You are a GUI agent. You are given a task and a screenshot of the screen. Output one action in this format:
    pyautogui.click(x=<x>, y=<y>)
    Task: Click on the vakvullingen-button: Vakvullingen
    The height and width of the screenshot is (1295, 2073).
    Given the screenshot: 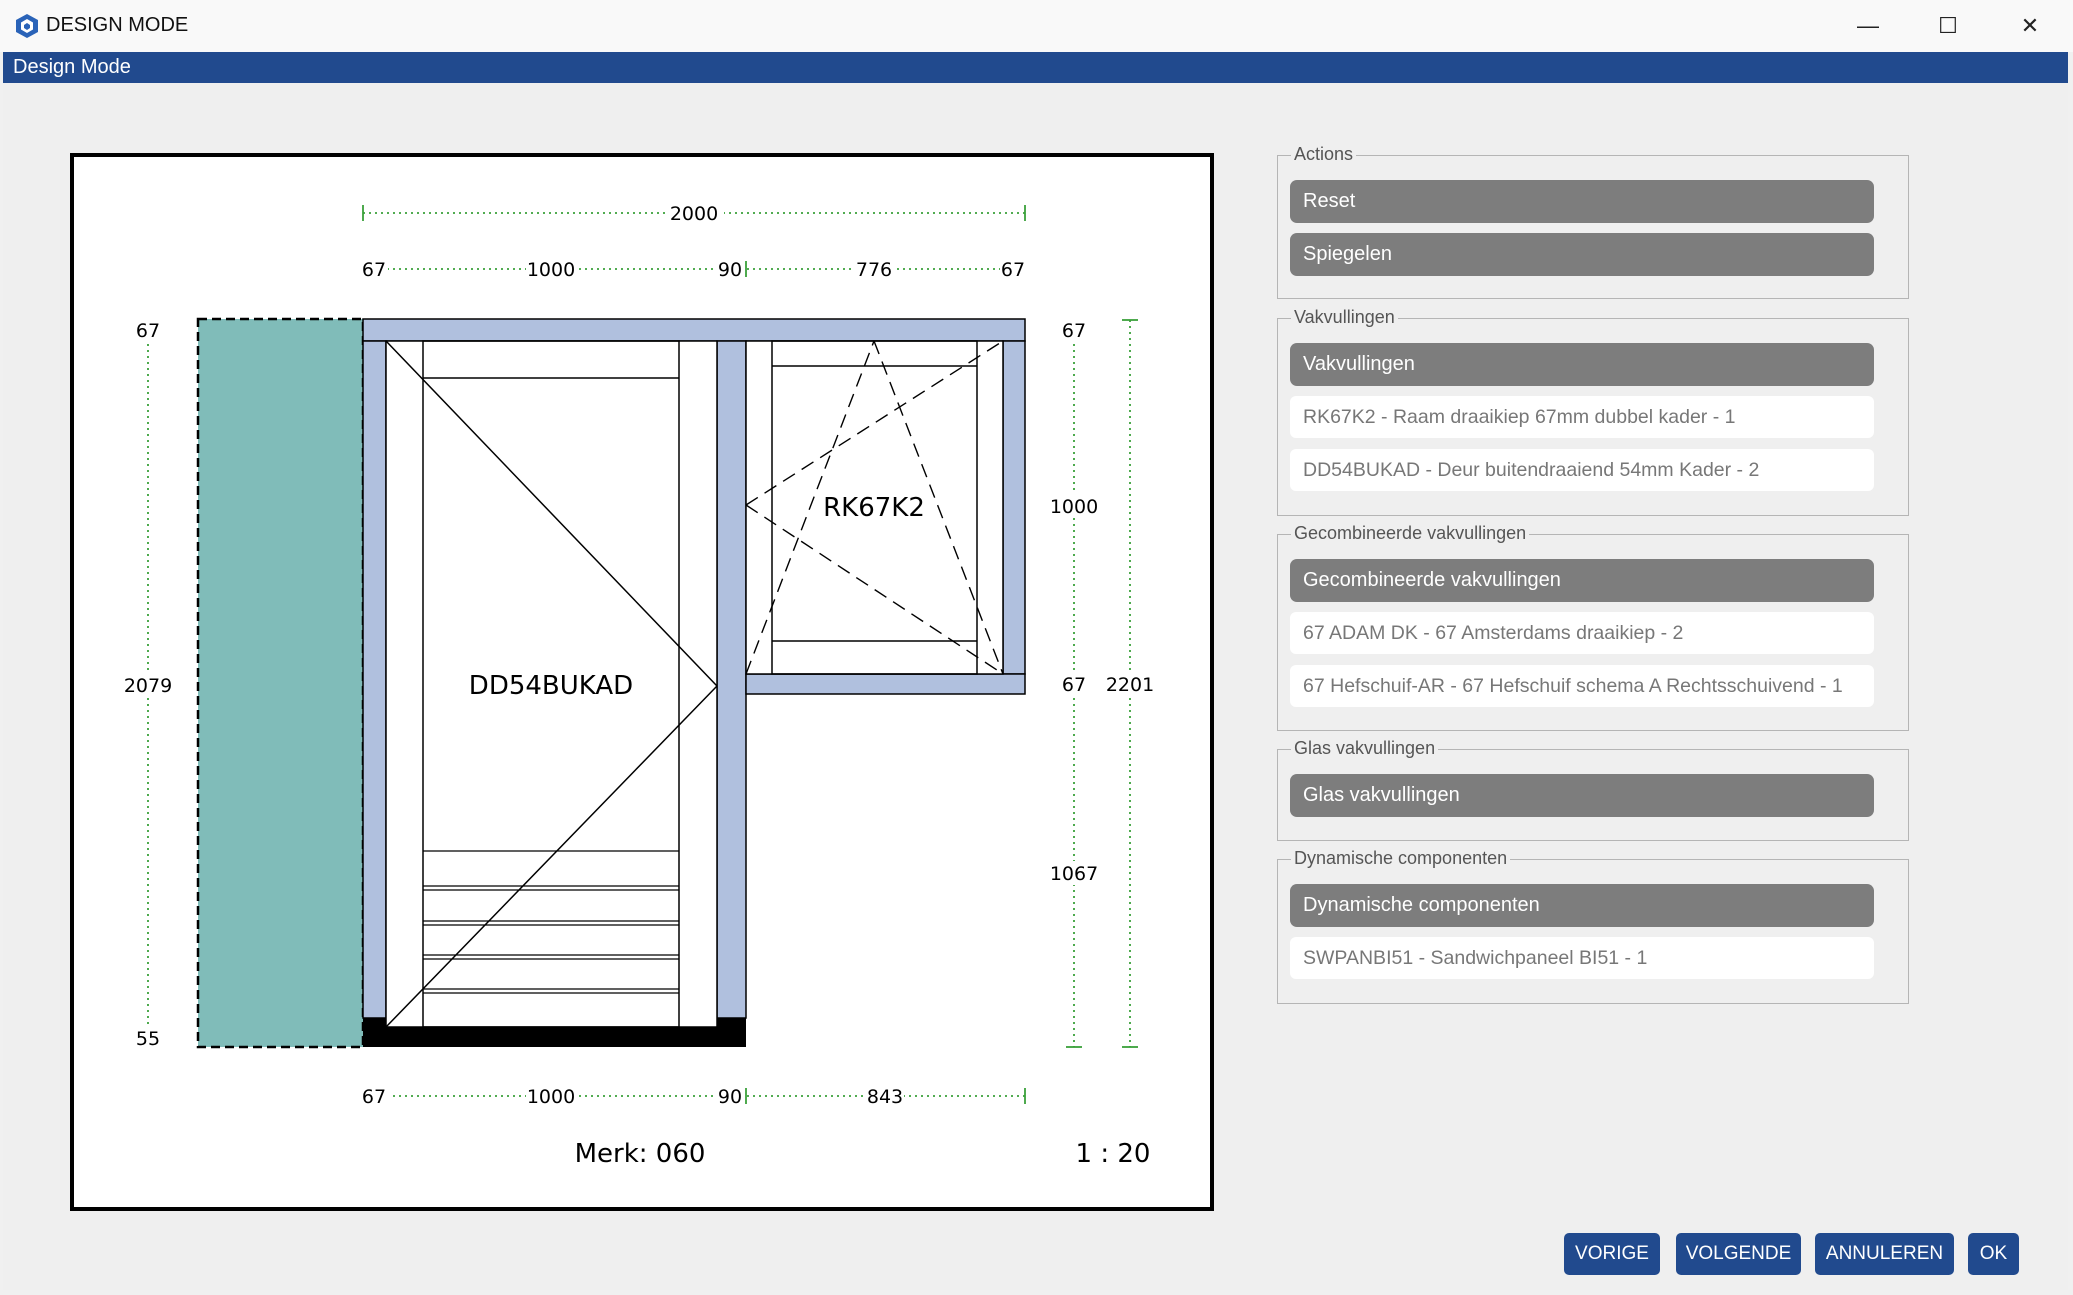 What is the action you would take?
    pyautogui.click(x=1582, y=364)
    